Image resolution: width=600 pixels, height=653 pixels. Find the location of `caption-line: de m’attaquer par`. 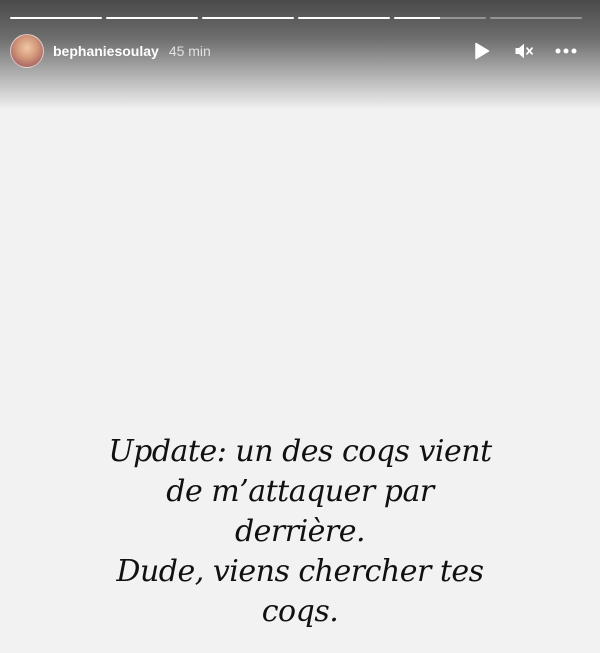

caption-line: de m’attaquer par is located at coordinates (300, 491).